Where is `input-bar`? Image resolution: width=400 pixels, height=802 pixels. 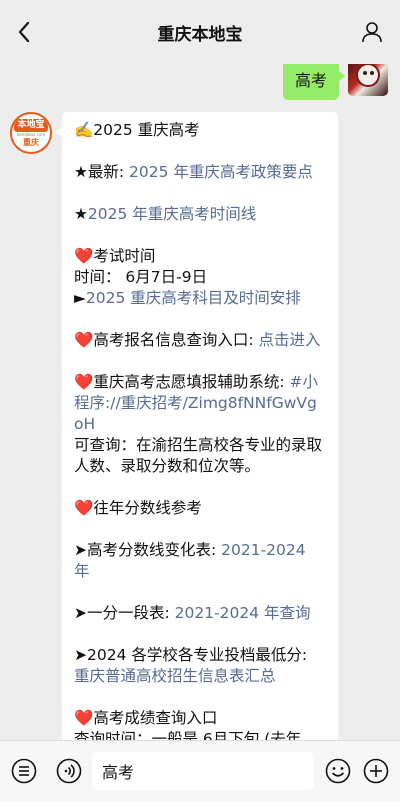 input-bar is located at coordinates (200, 771).